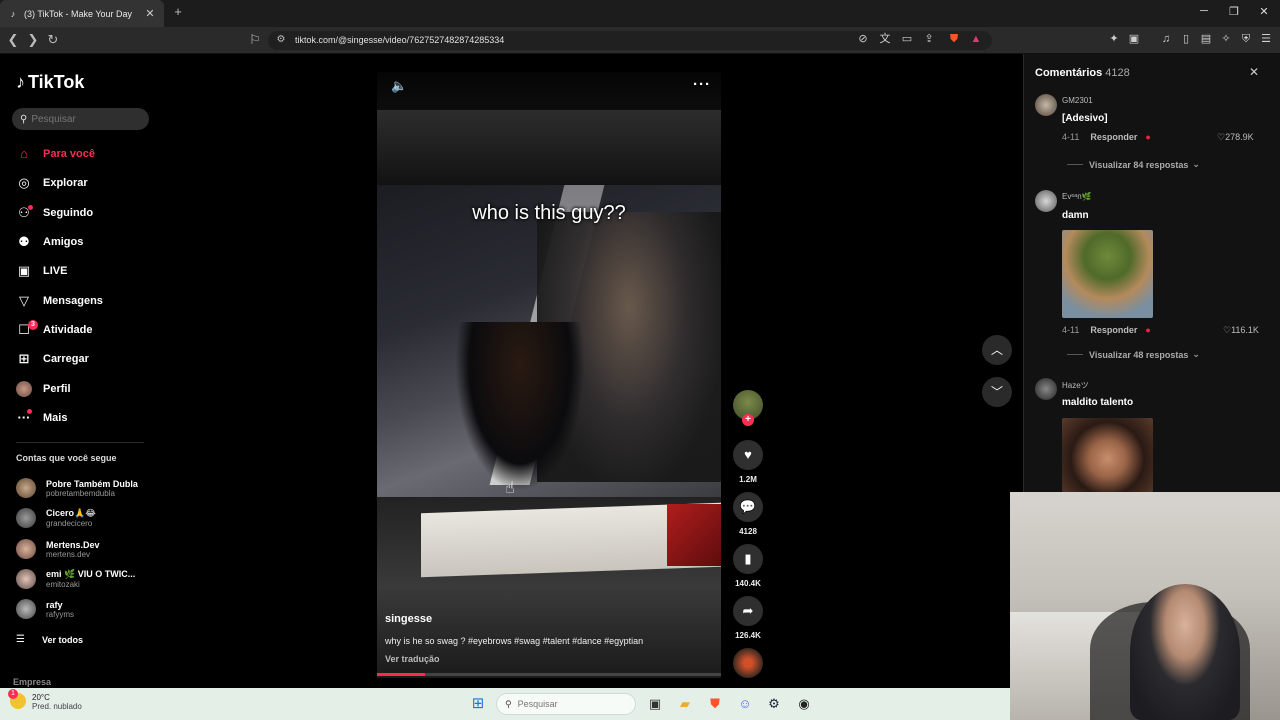  I want to click on comments-title: Comentários 4128, so click(1082, 73).